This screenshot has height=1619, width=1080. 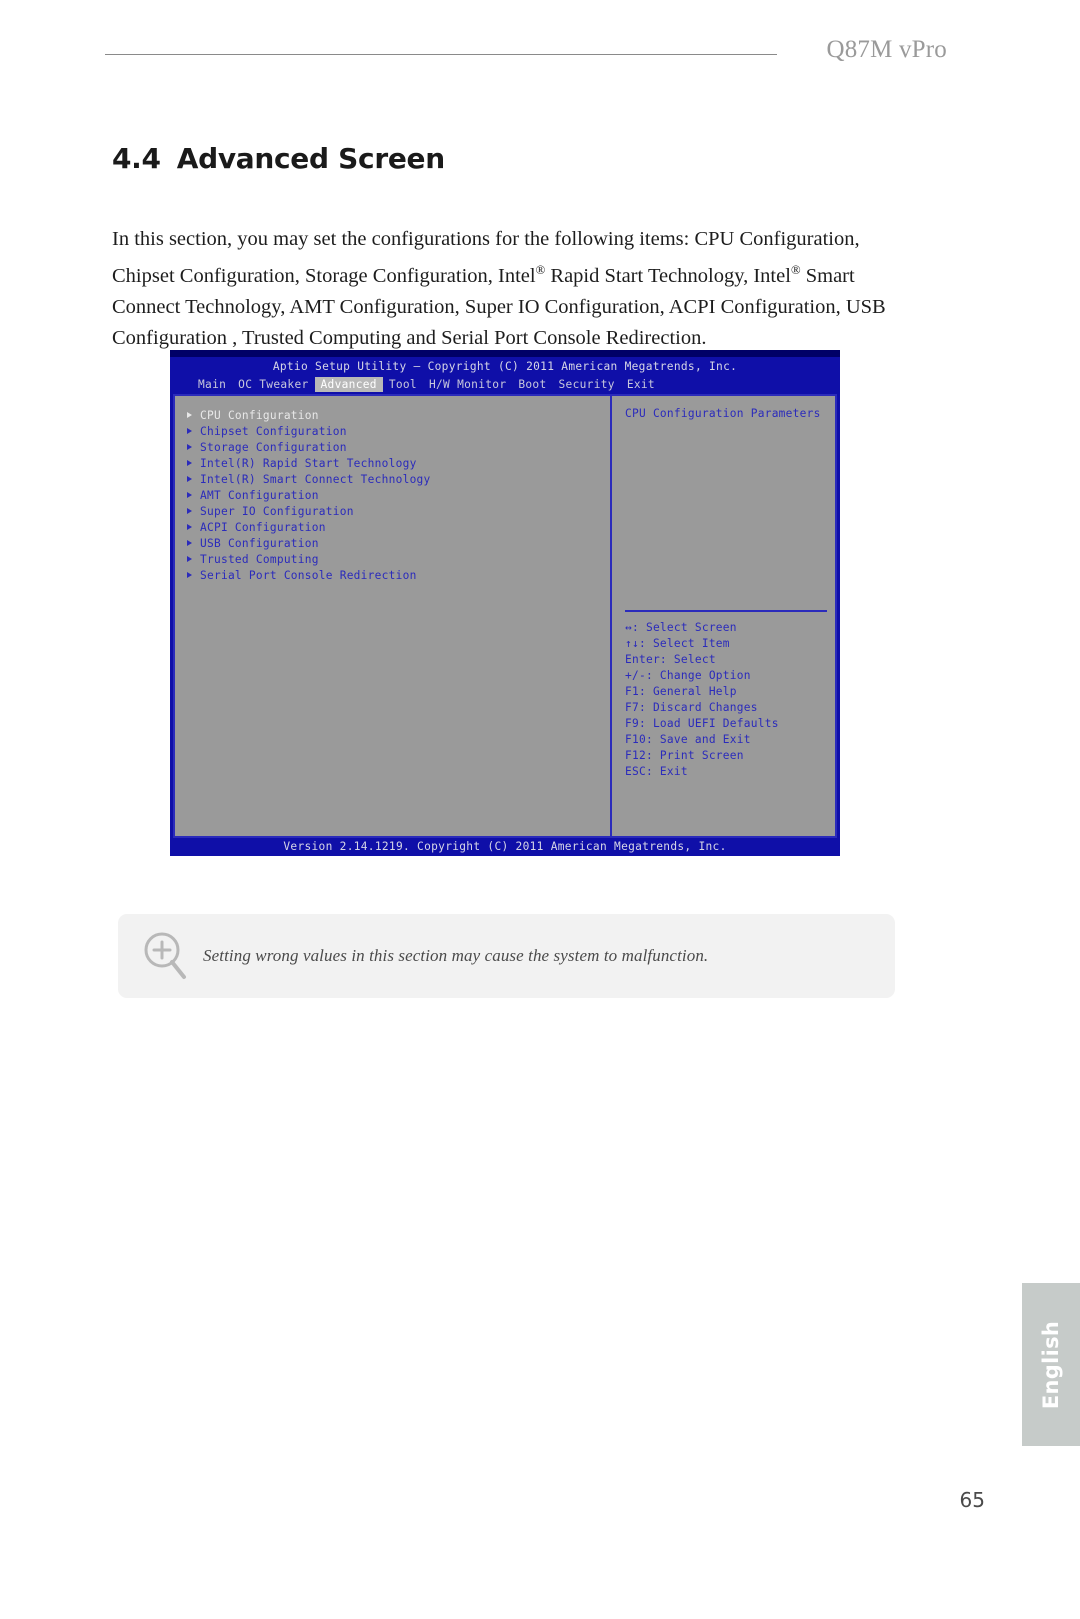 What do you see at coordinates (795, 269) in the screenshot?
I see `registered-mark-2: ®` at bounding box center [795, 269].